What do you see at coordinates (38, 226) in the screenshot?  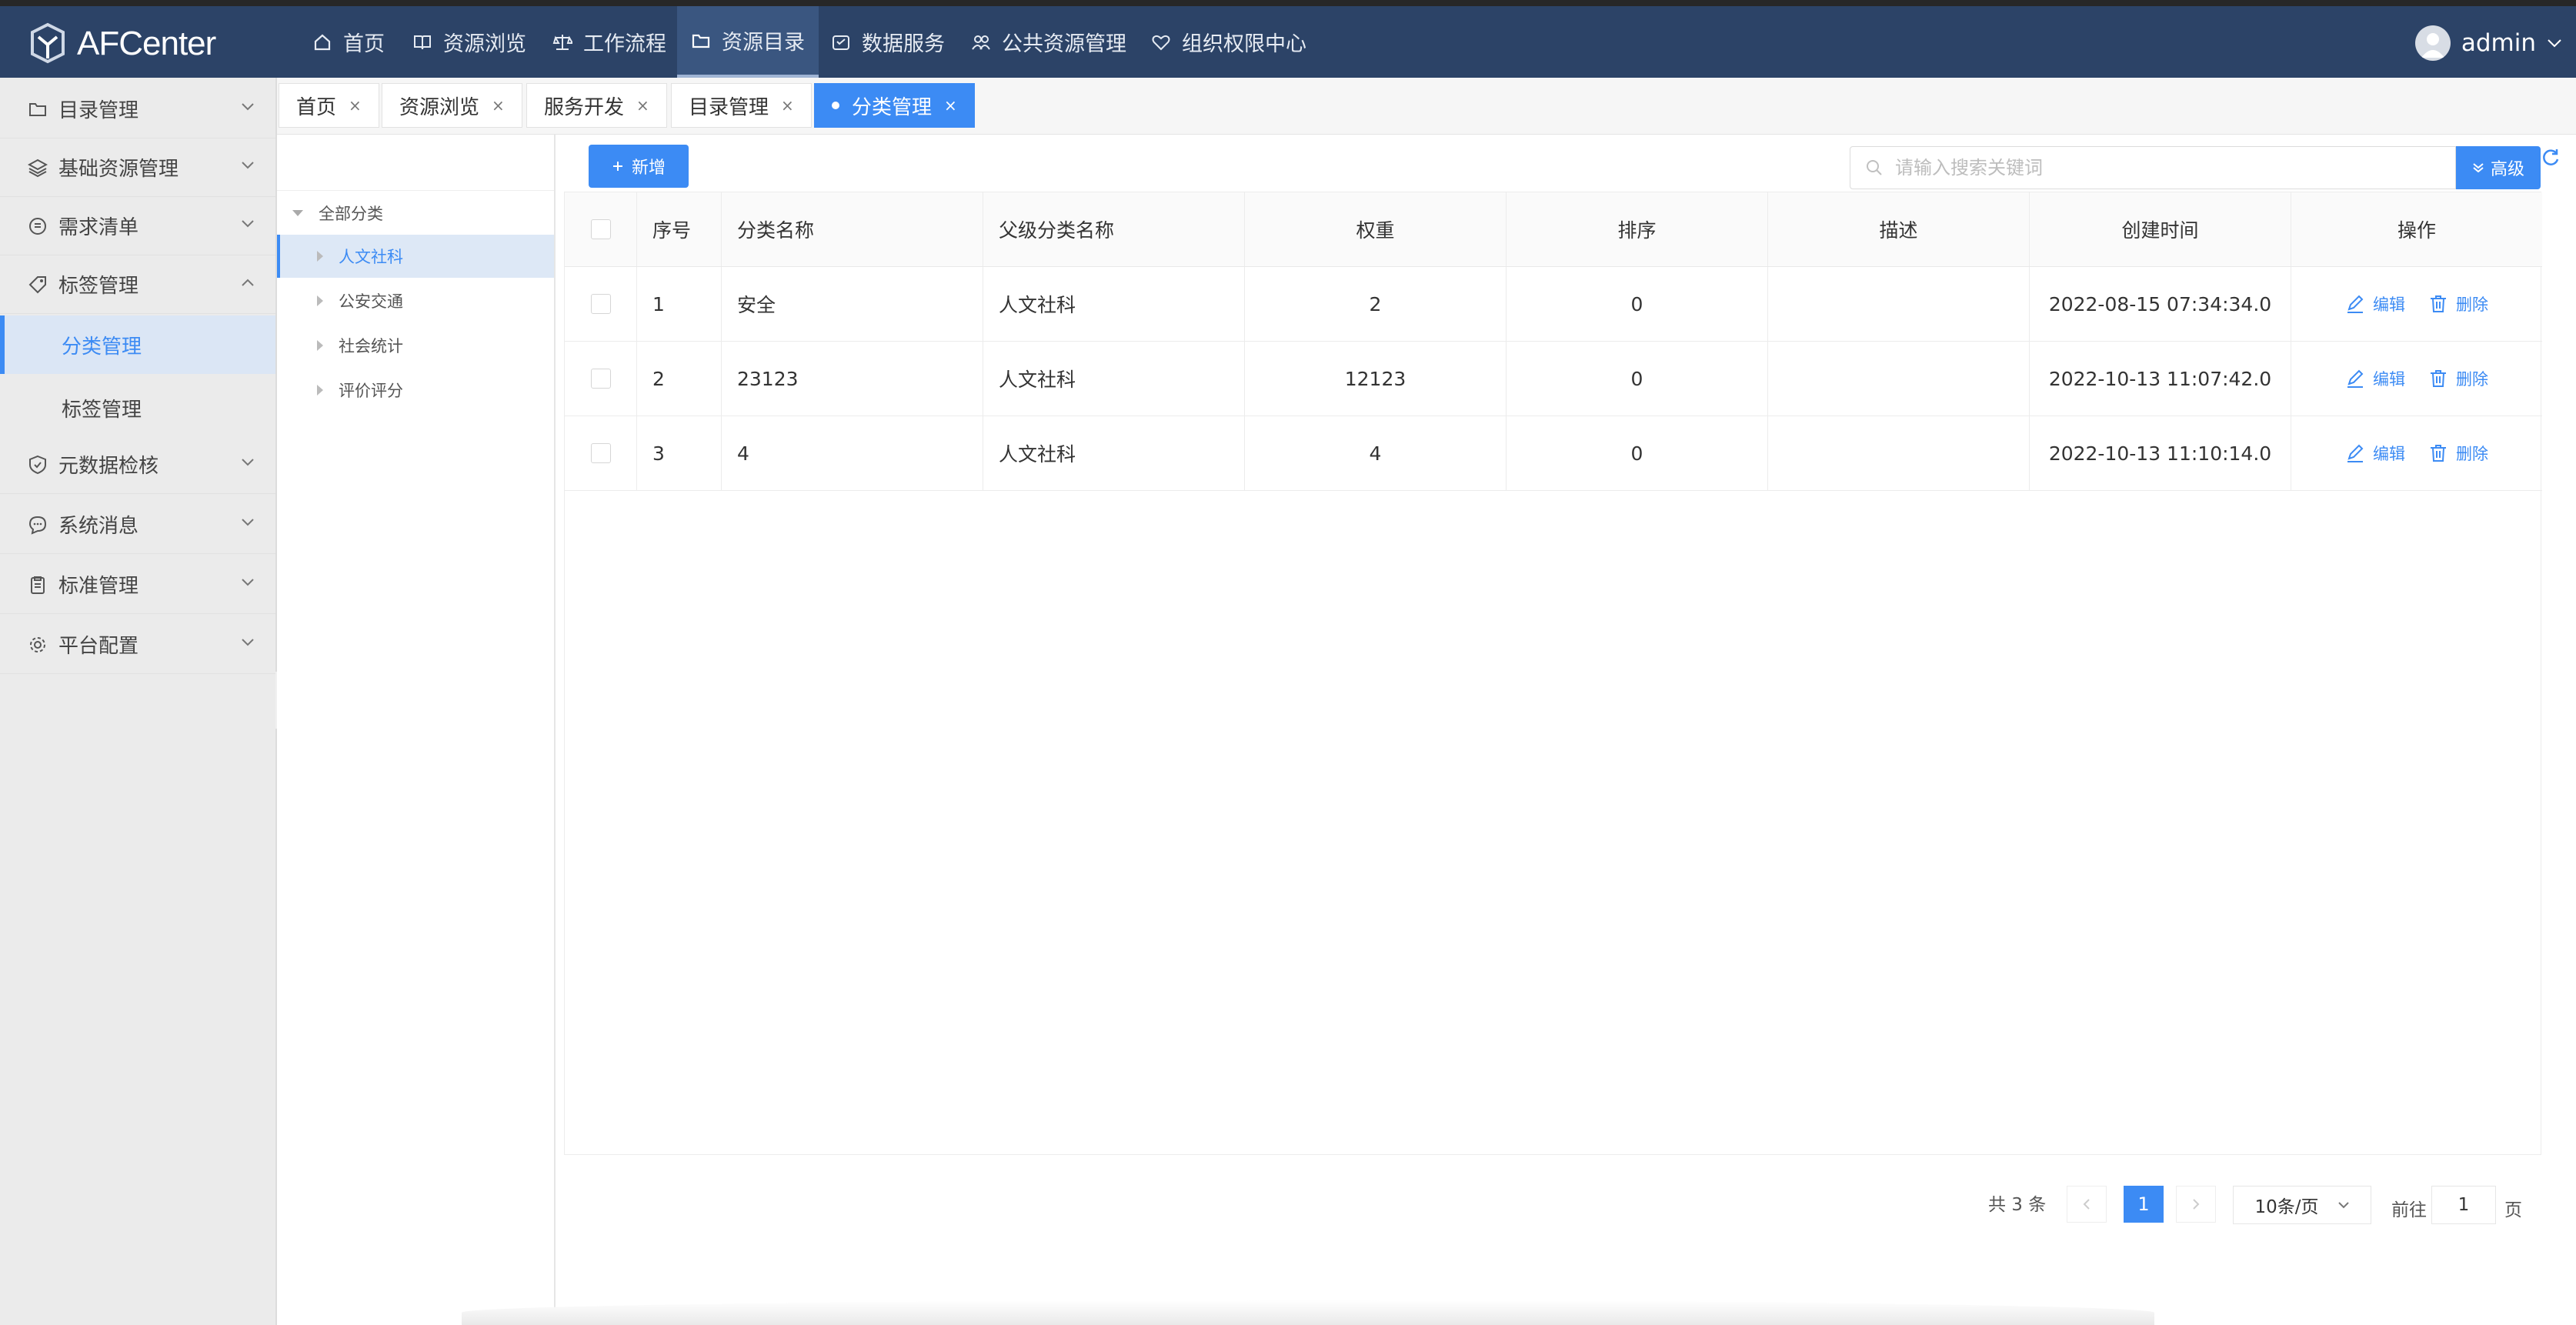 I see `list-icon` at bounding box center [38, 226].